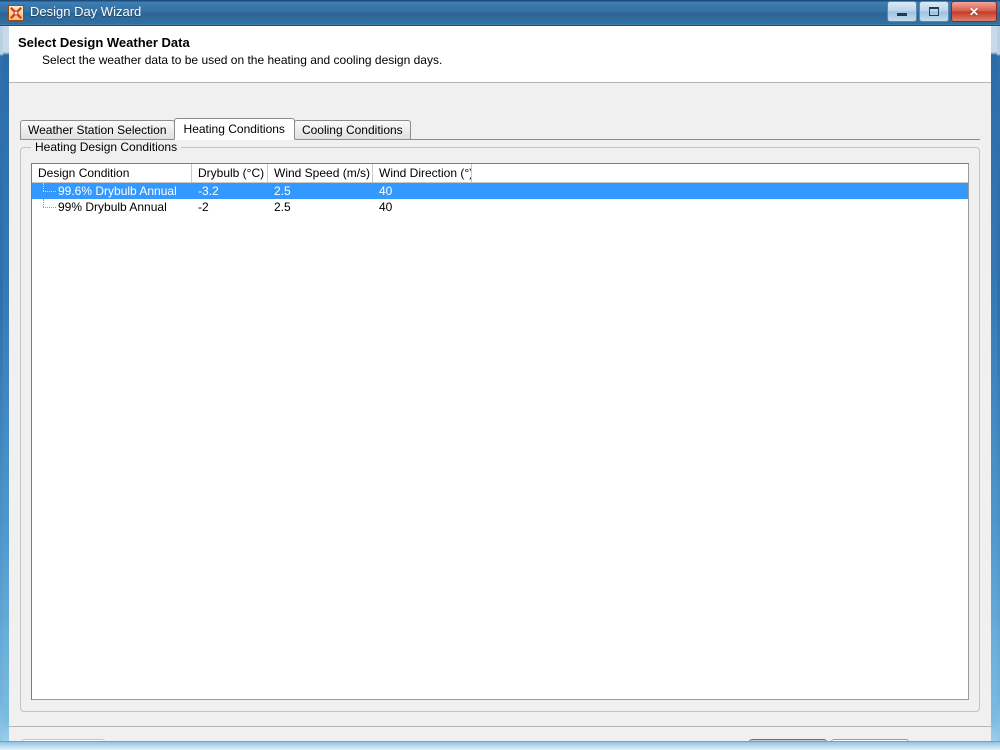  I want to click on window-controls: ✕, so click(942, 11).